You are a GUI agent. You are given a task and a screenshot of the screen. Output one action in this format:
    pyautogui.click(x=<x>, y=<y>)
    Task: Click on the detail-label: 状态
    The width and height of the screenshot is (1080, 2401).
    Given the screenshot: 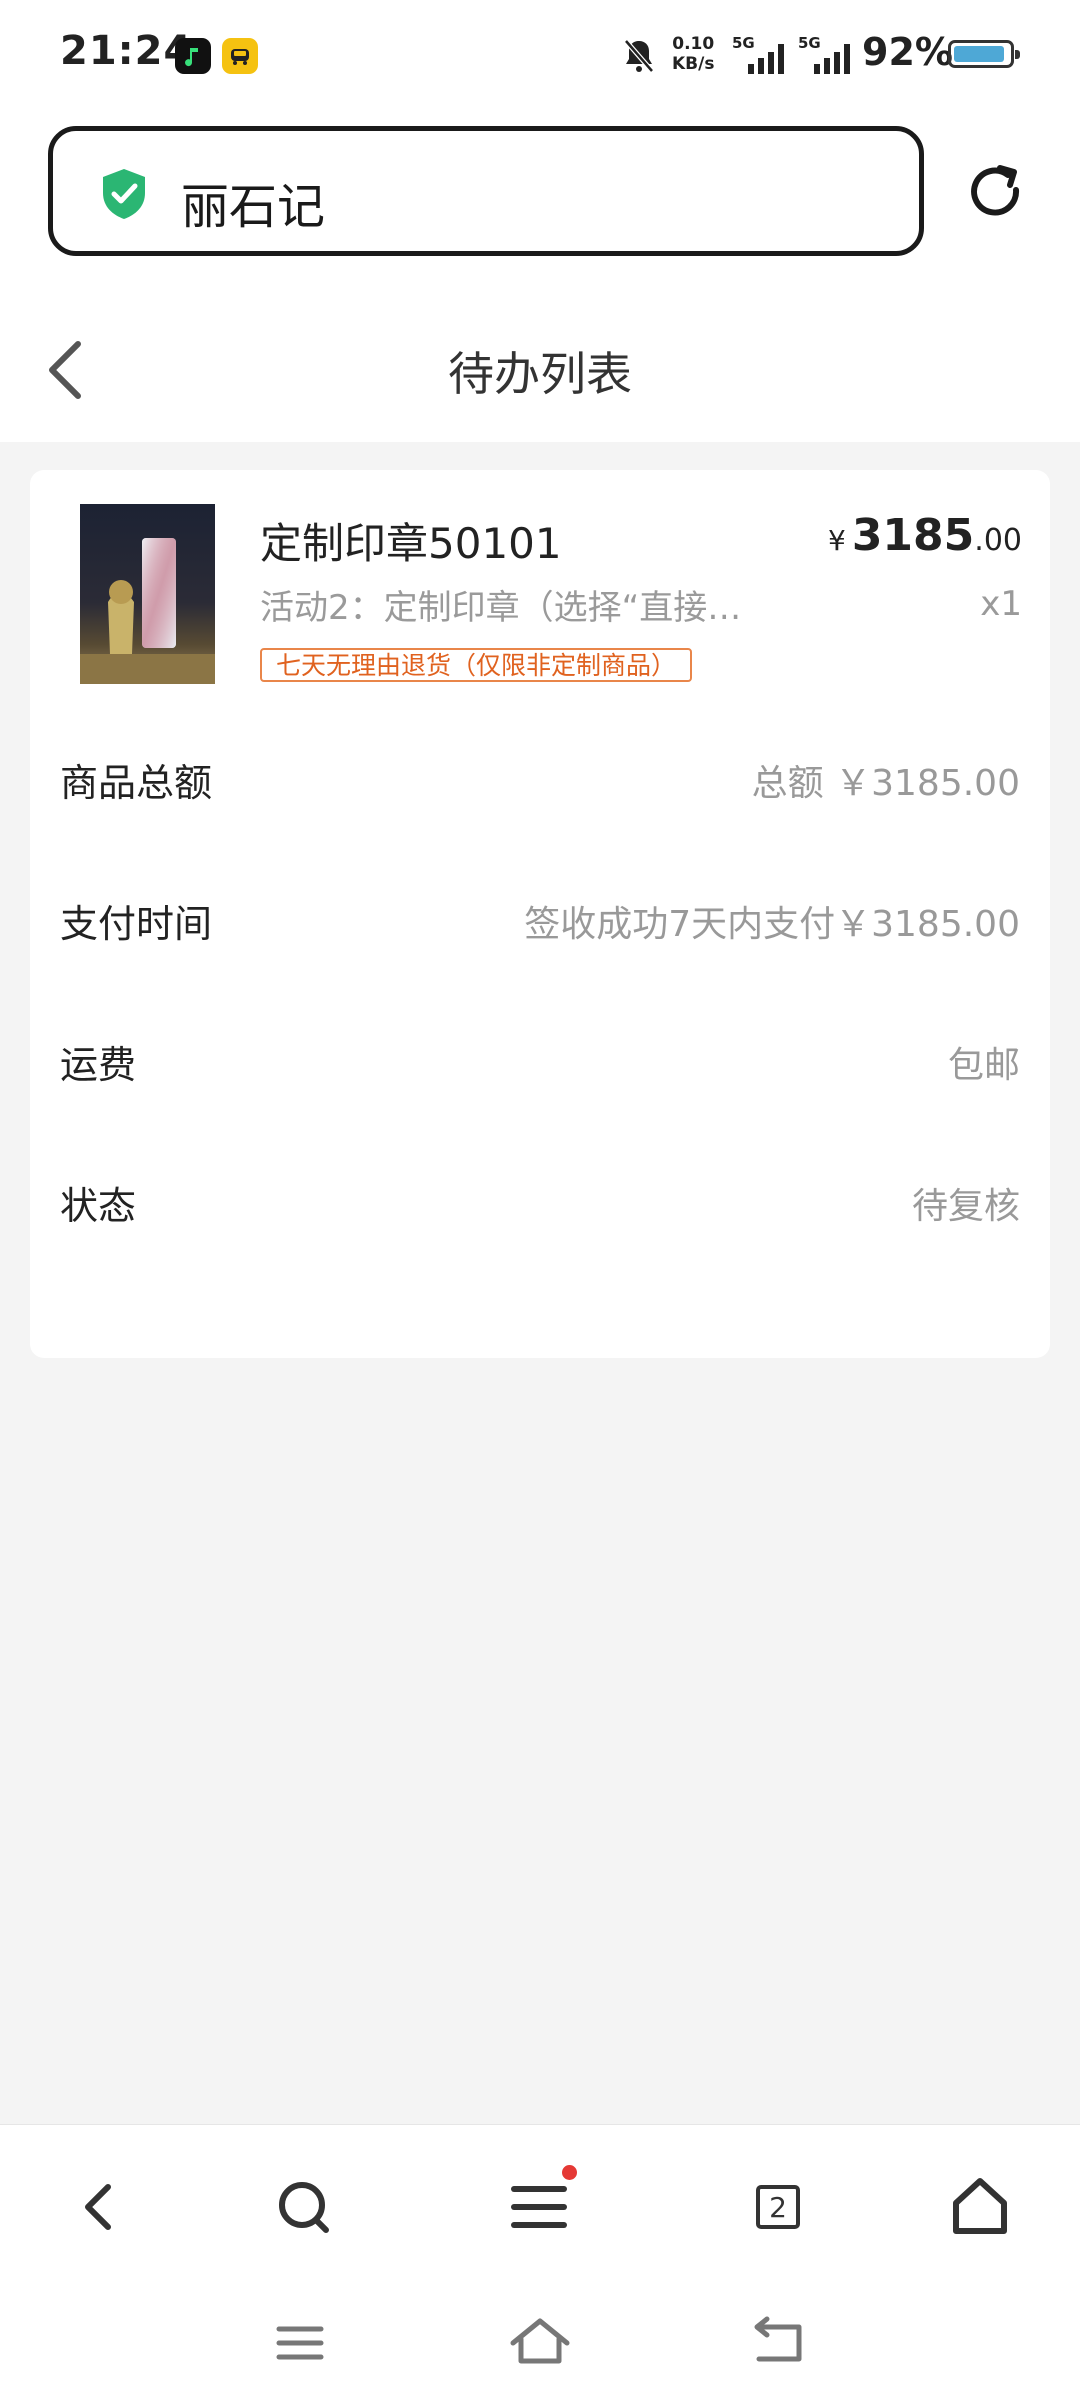 What is the action you would take?
    pyautogui.click(x=98, y=1206)
    